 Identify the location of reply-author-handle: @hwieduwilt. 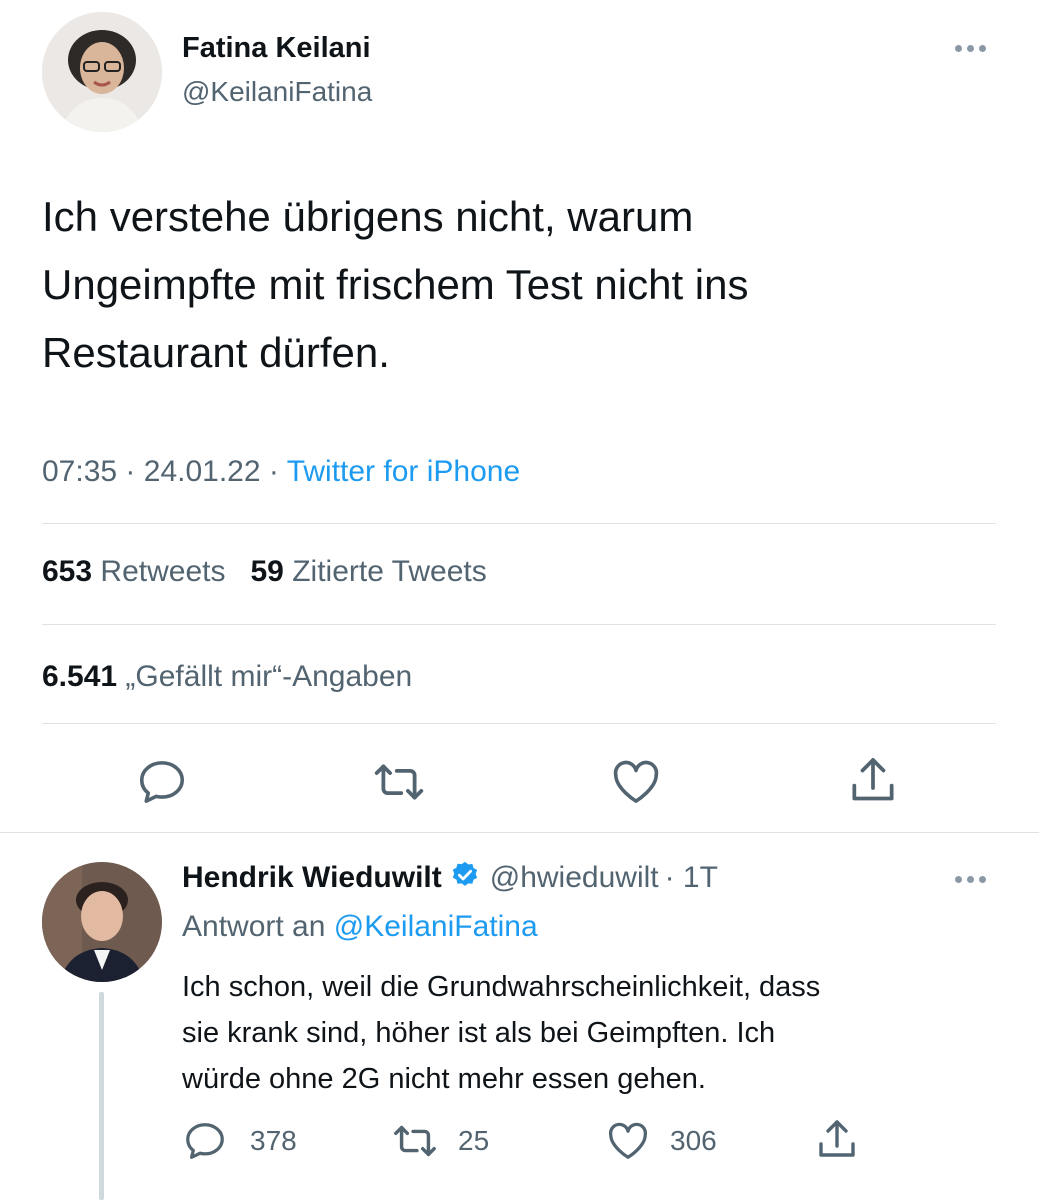
(574, 878).